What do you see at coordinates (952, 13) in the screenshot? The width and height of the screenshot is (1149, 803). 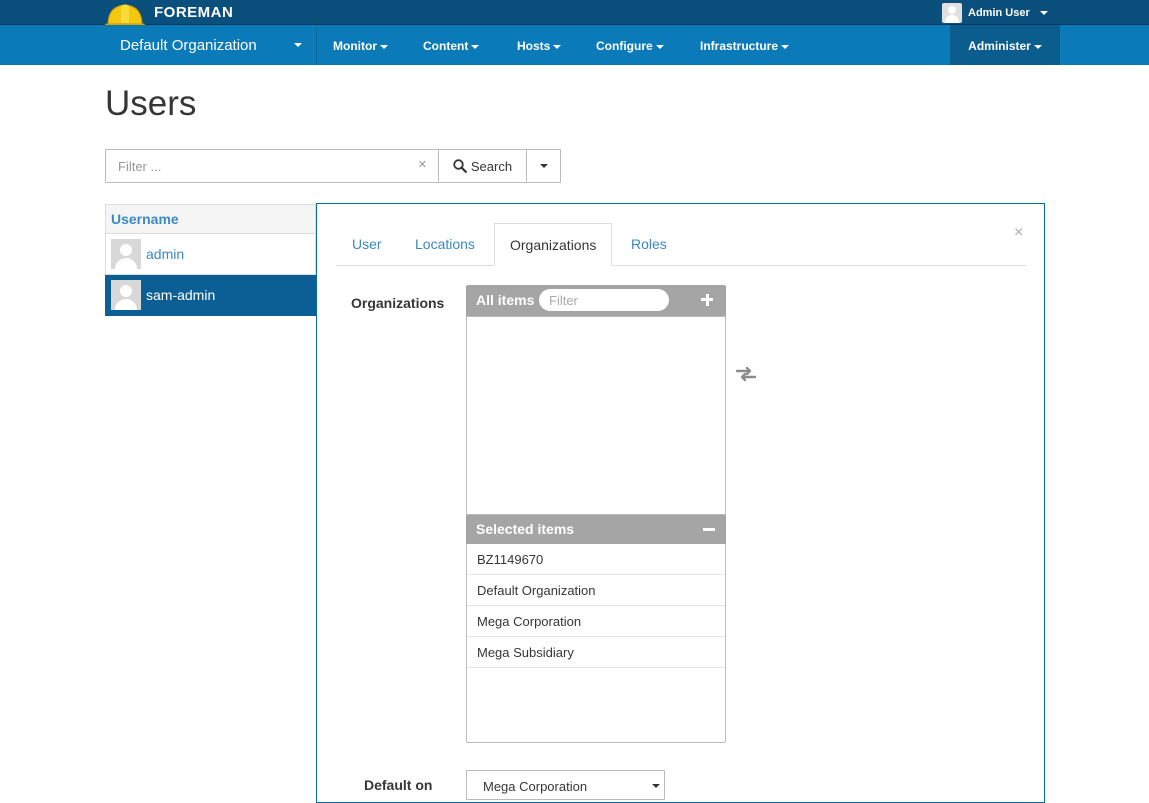 I see `user-avatar` at bounding box center [952, 13].